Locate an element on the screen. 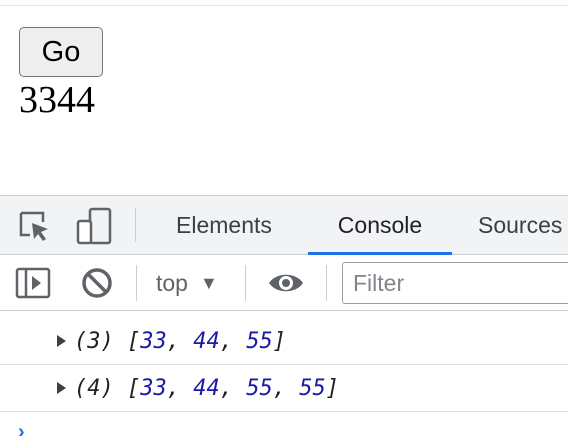  devtools-tabbar: Elements Console Sources is located at coordinates (284, 225).